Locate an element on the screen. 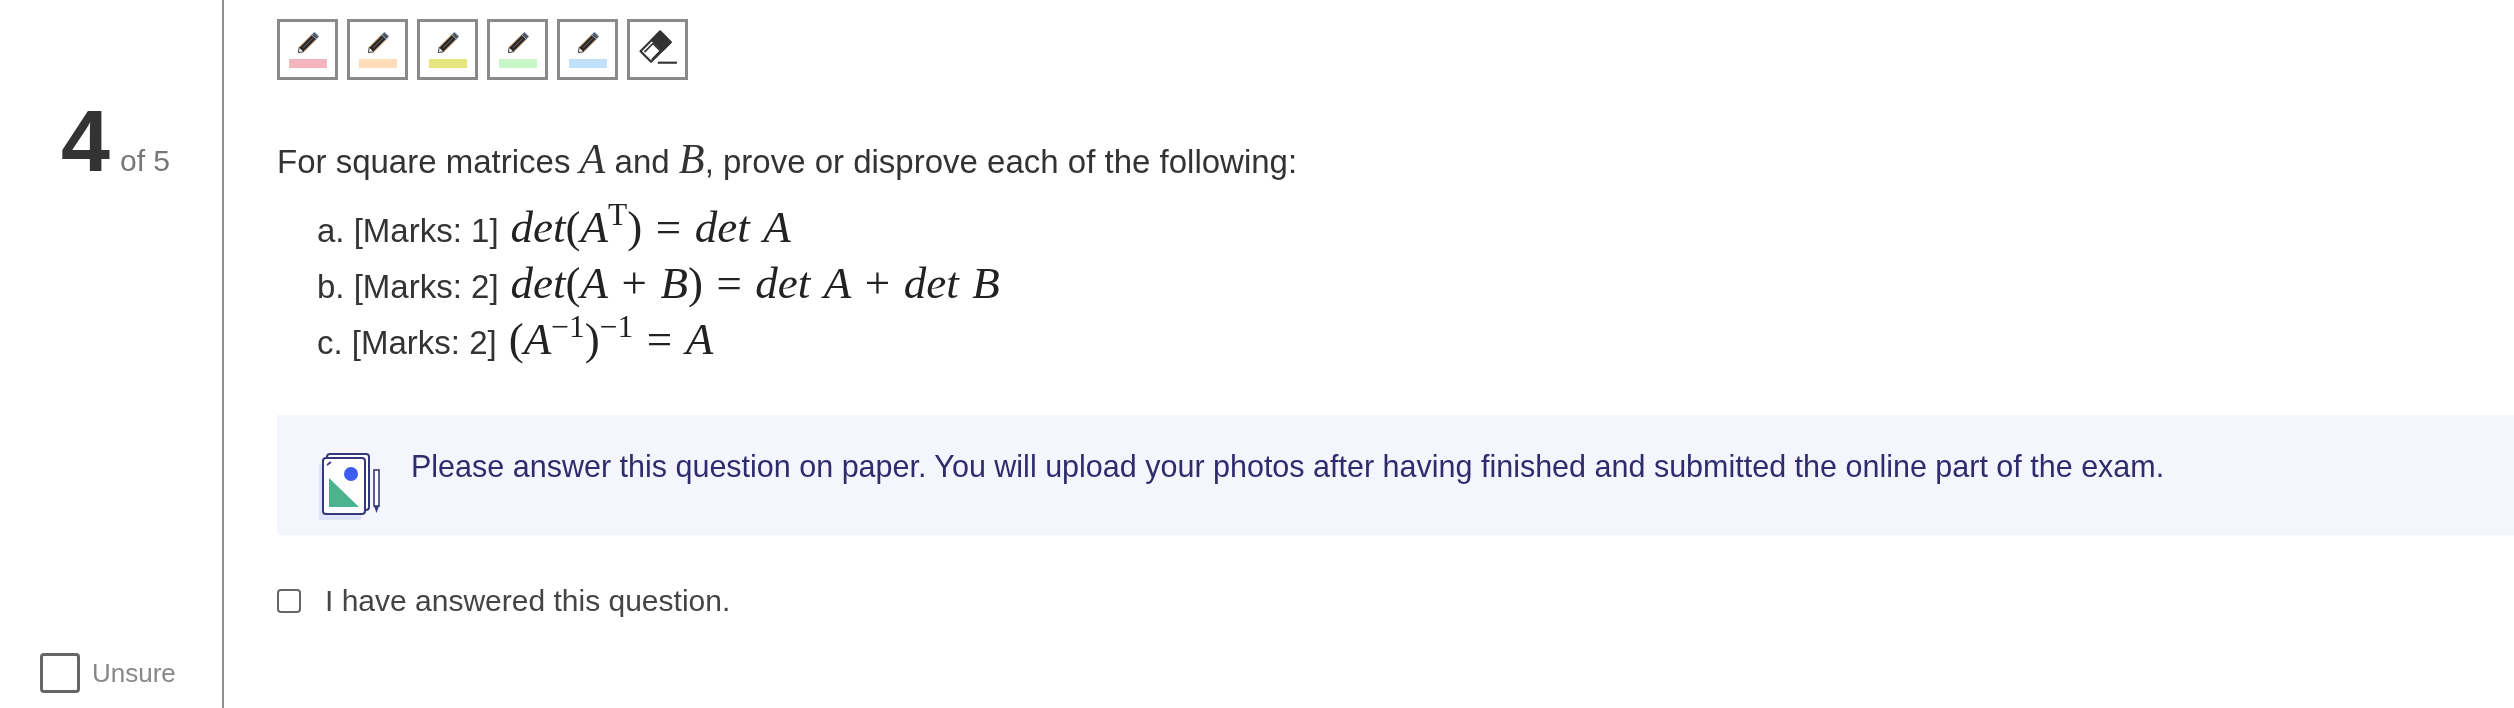 The height and width of the screenshot is (708, 2514). part-label: a. [Marks: 1] is located at coordinates (408, 231).